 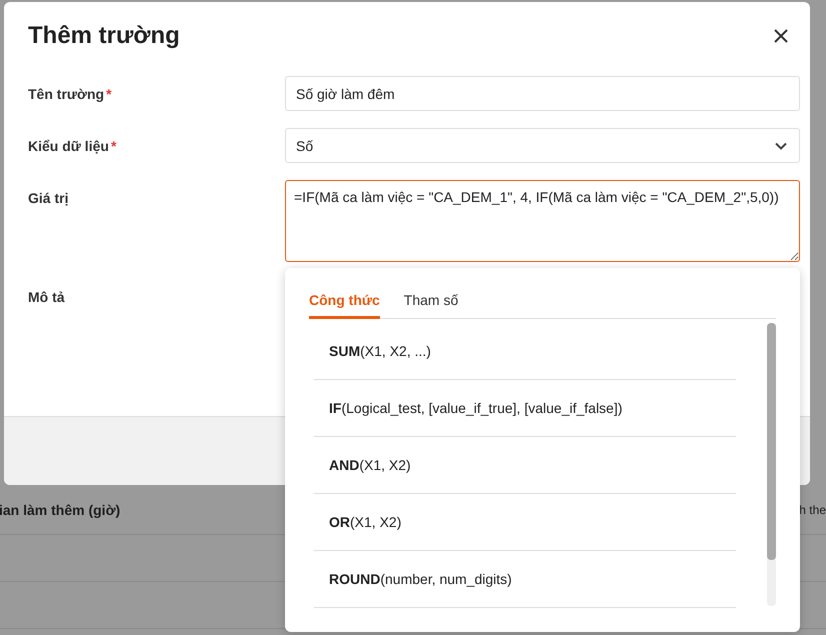 What do you see at coordinates (431, 303) in the screenshot?
I see `tab: Tham số` at bounding box center [431, 303].